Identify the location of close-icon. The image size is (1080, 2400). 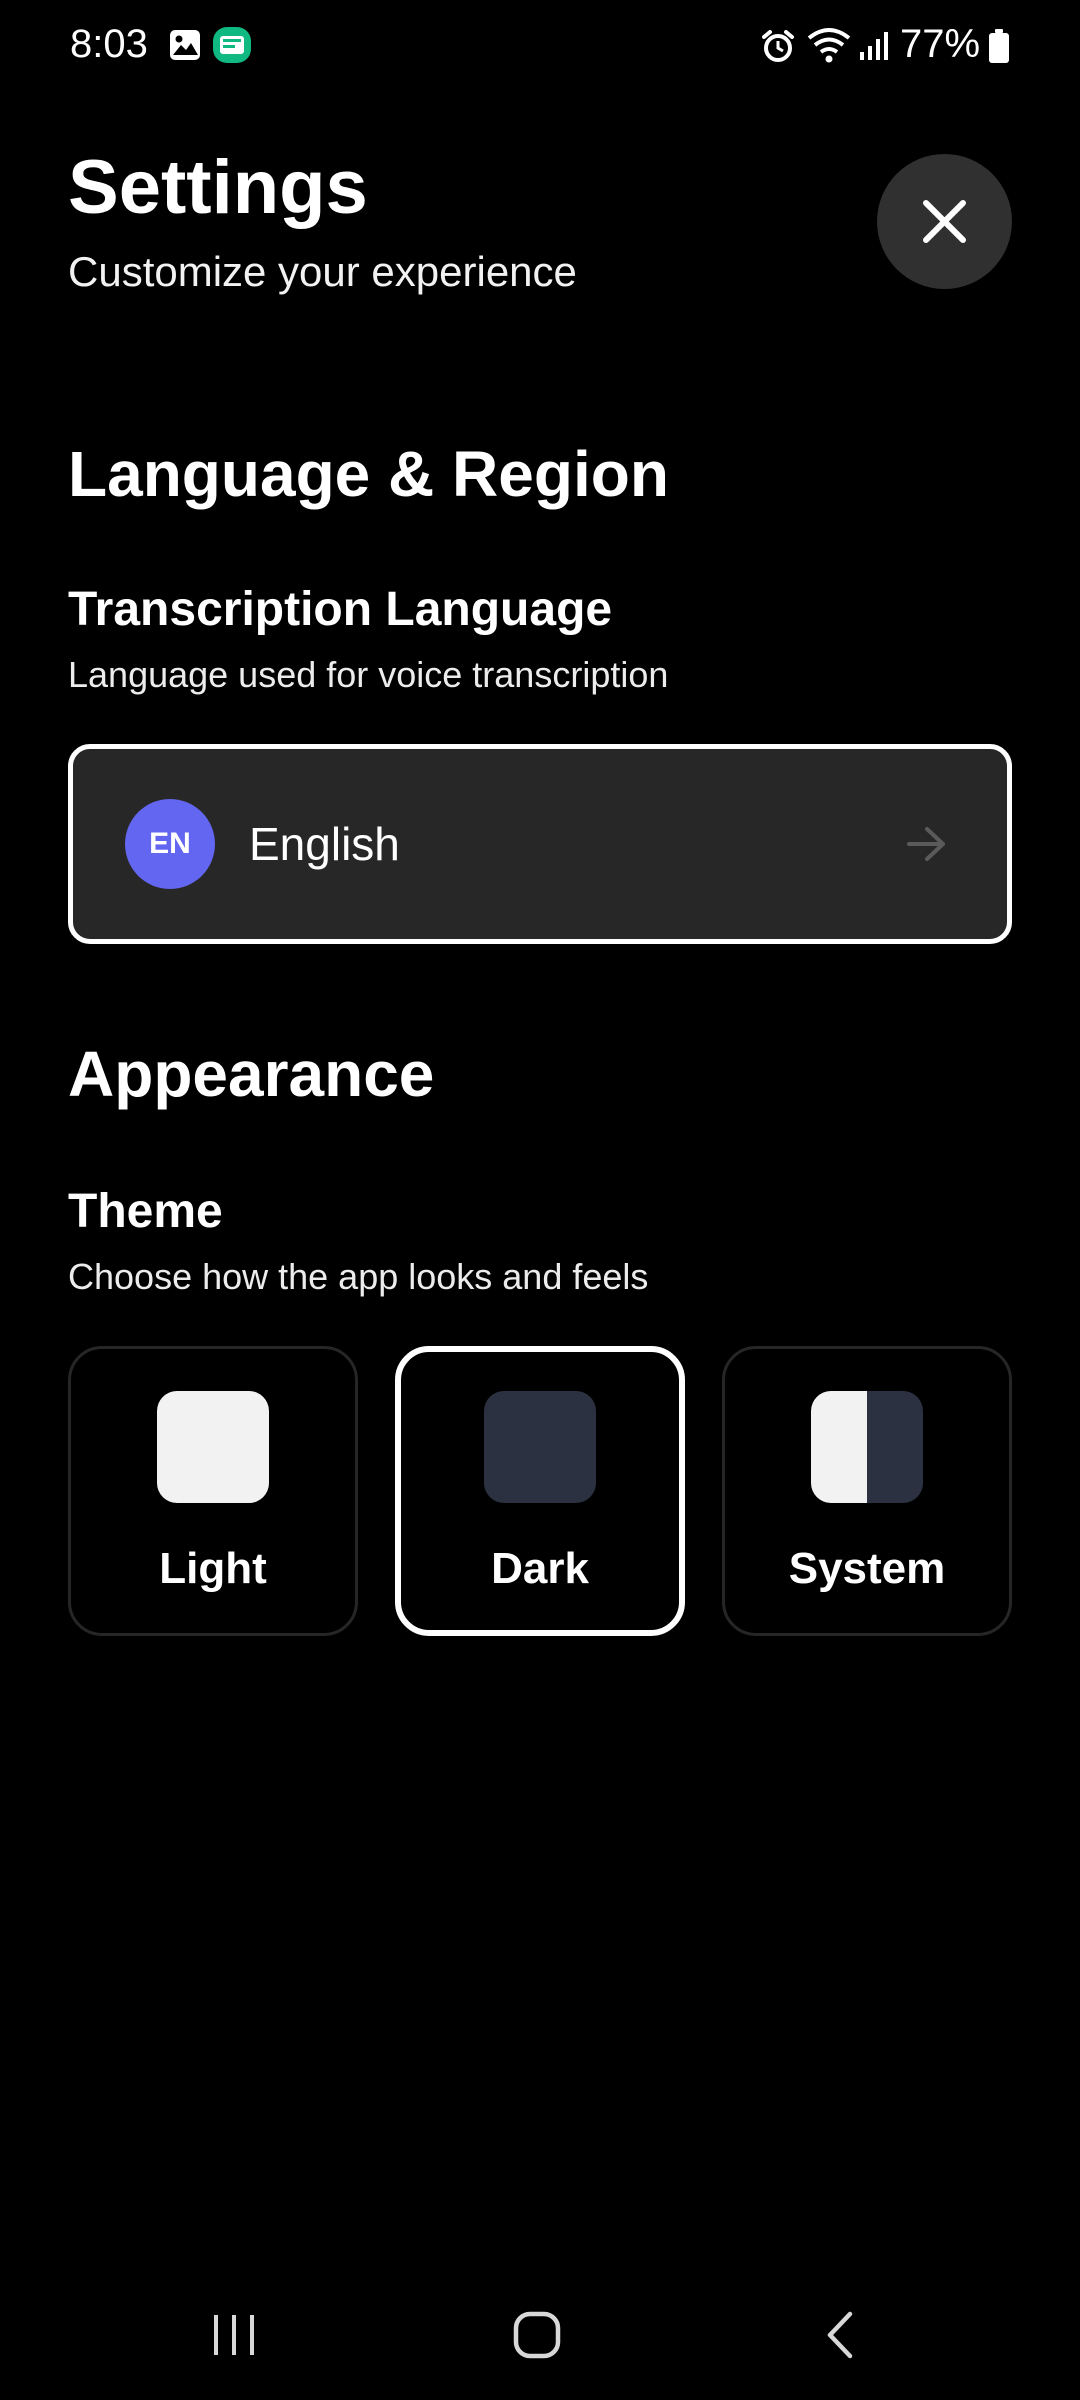
(944, 221).